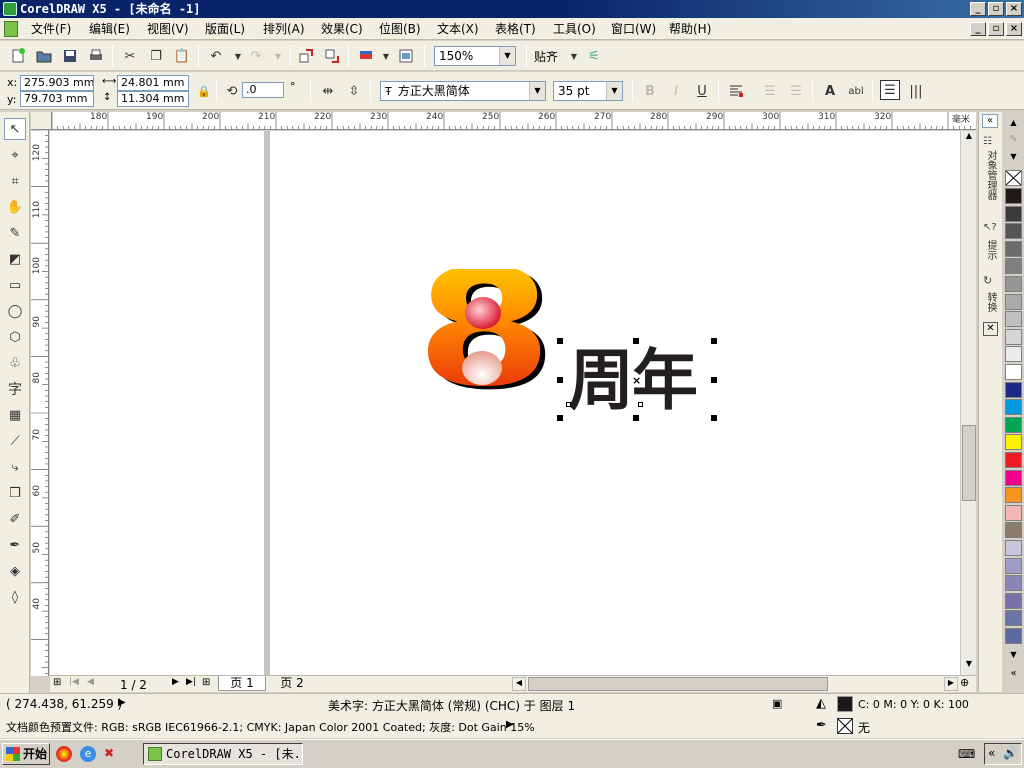 Image resolution: width=1024 pixels, height=768 pixels. I want to click on drop-shadow-icon: ❒, so click(15, 493).